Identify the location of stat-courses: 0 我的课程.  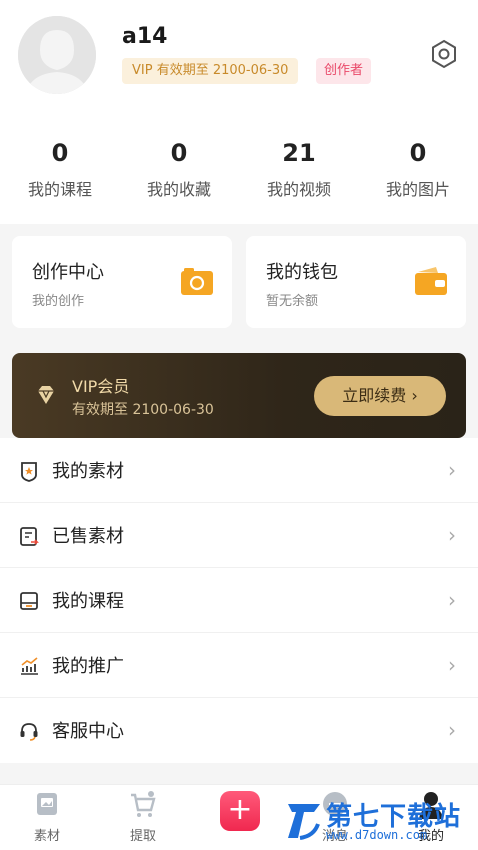
(60, 169).